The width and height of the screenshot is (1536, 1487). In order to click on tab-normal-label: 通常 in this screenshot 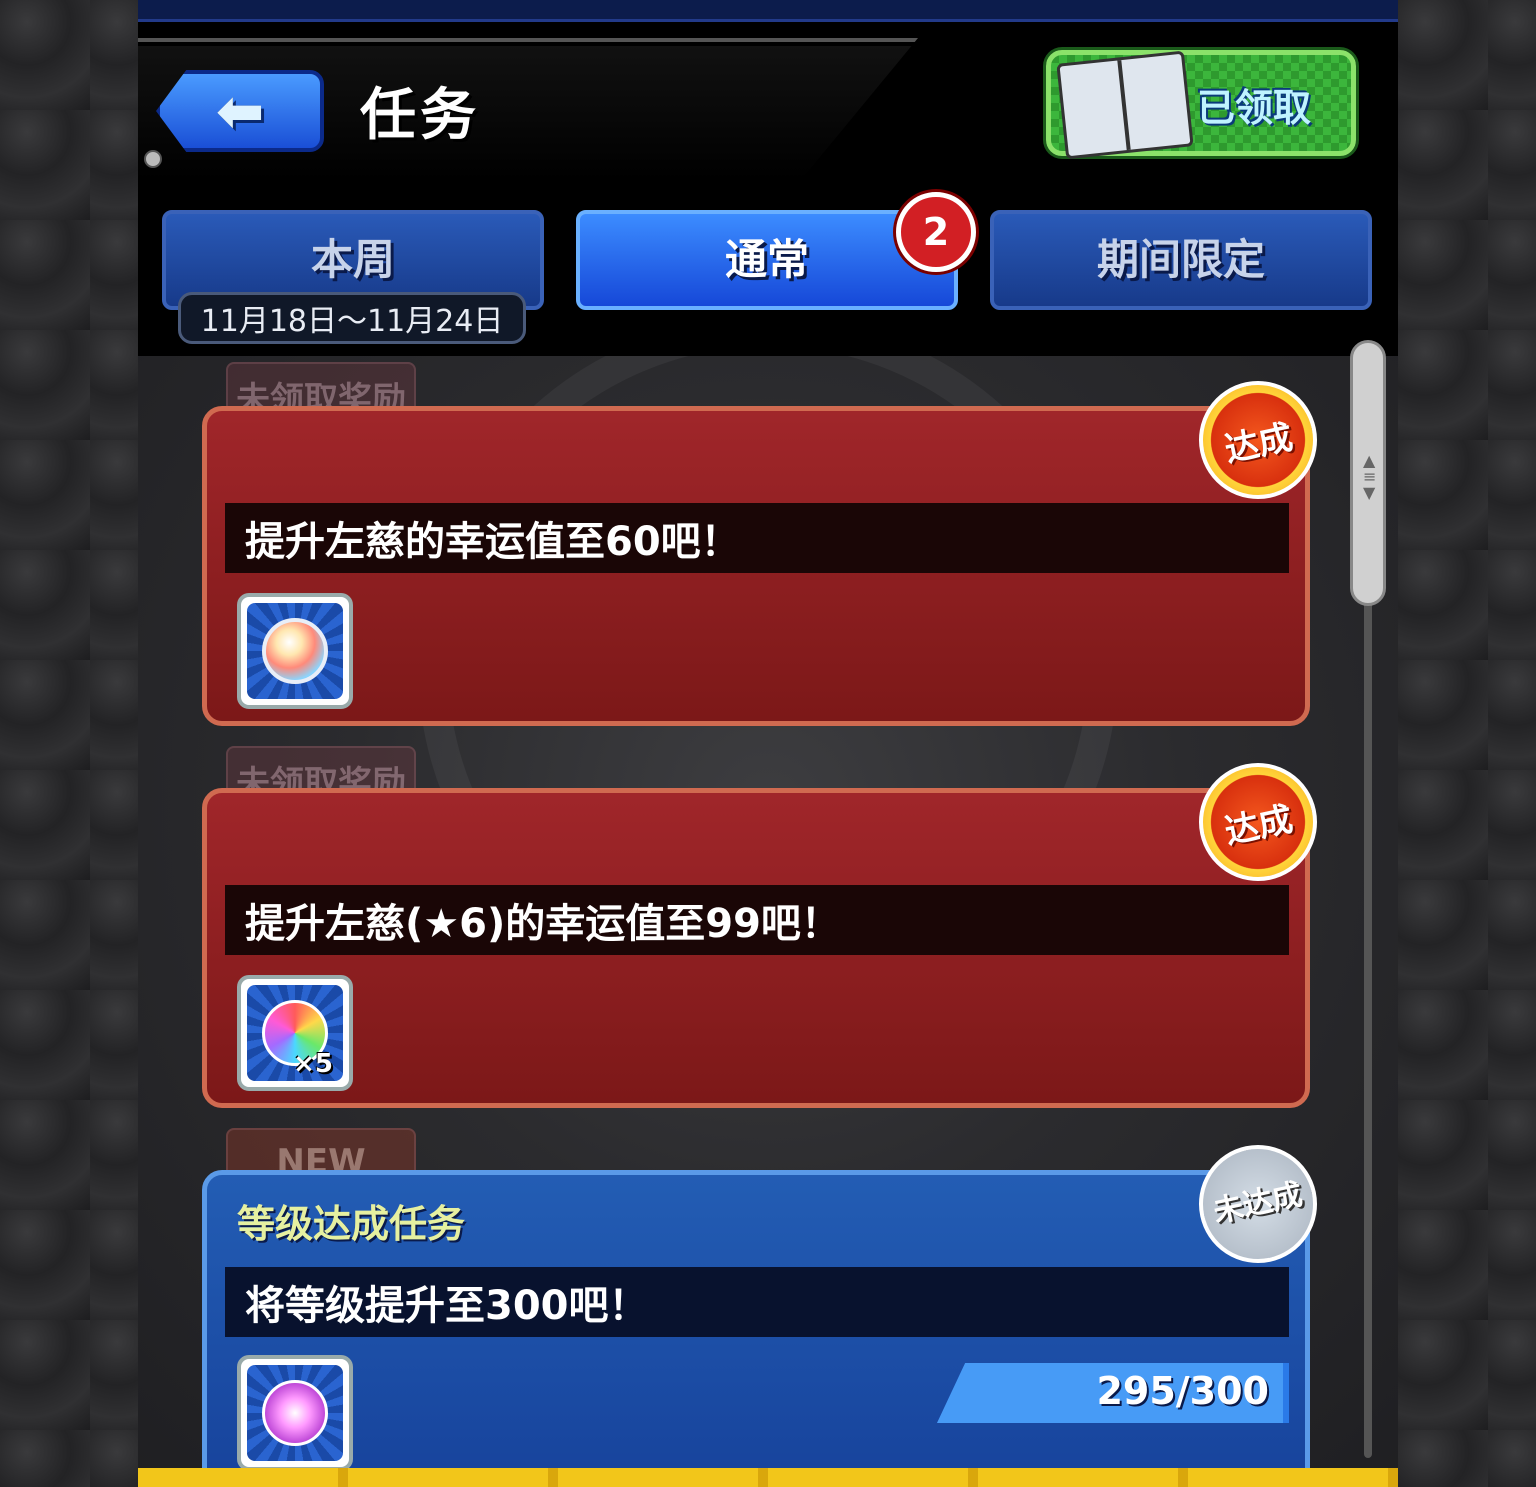, I will do `click(766, 259)`.